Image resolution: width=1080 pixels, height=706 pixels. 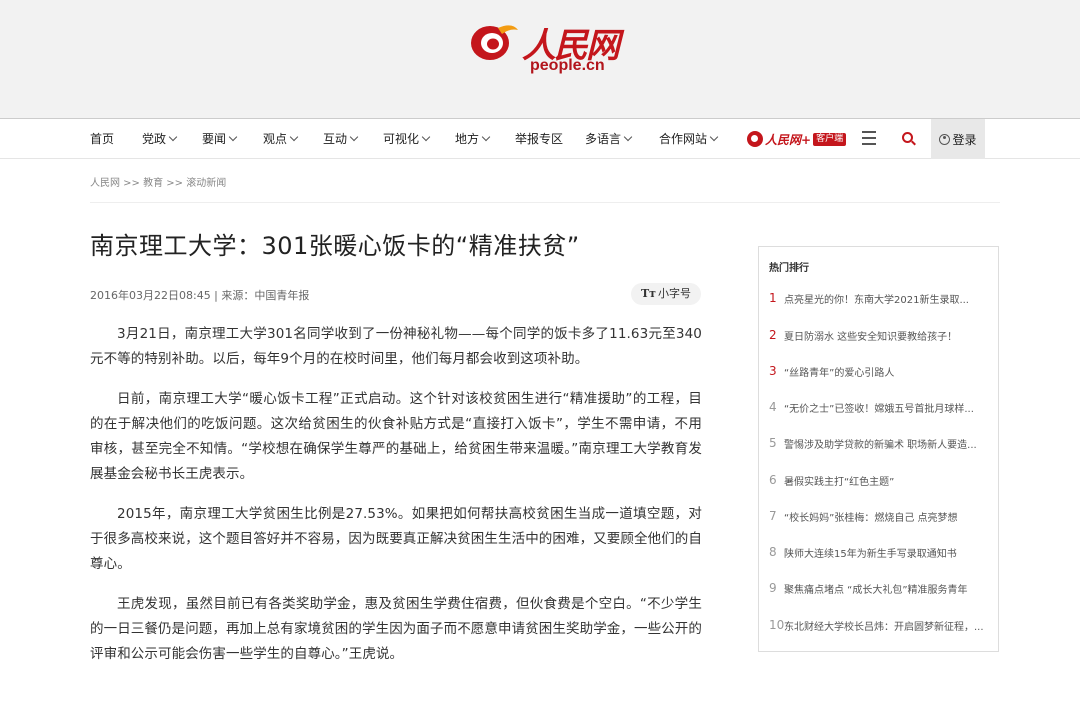 What do you see at coordinates (869, 138) in the screenshot?
I see `menu-icon` at bounding box center [869, 138].